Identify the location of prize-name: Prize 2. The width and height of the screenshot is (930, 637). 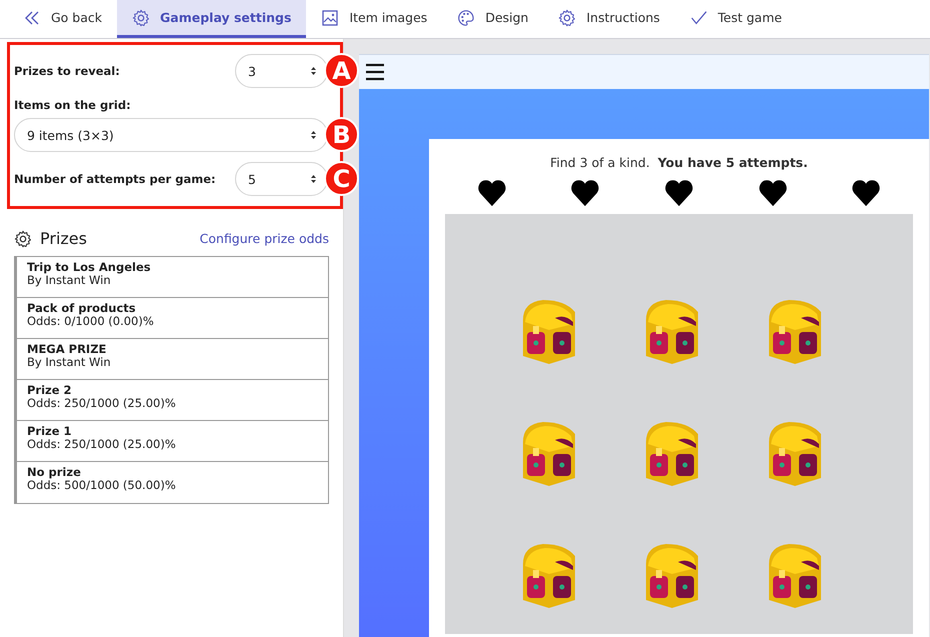
(49, 391).